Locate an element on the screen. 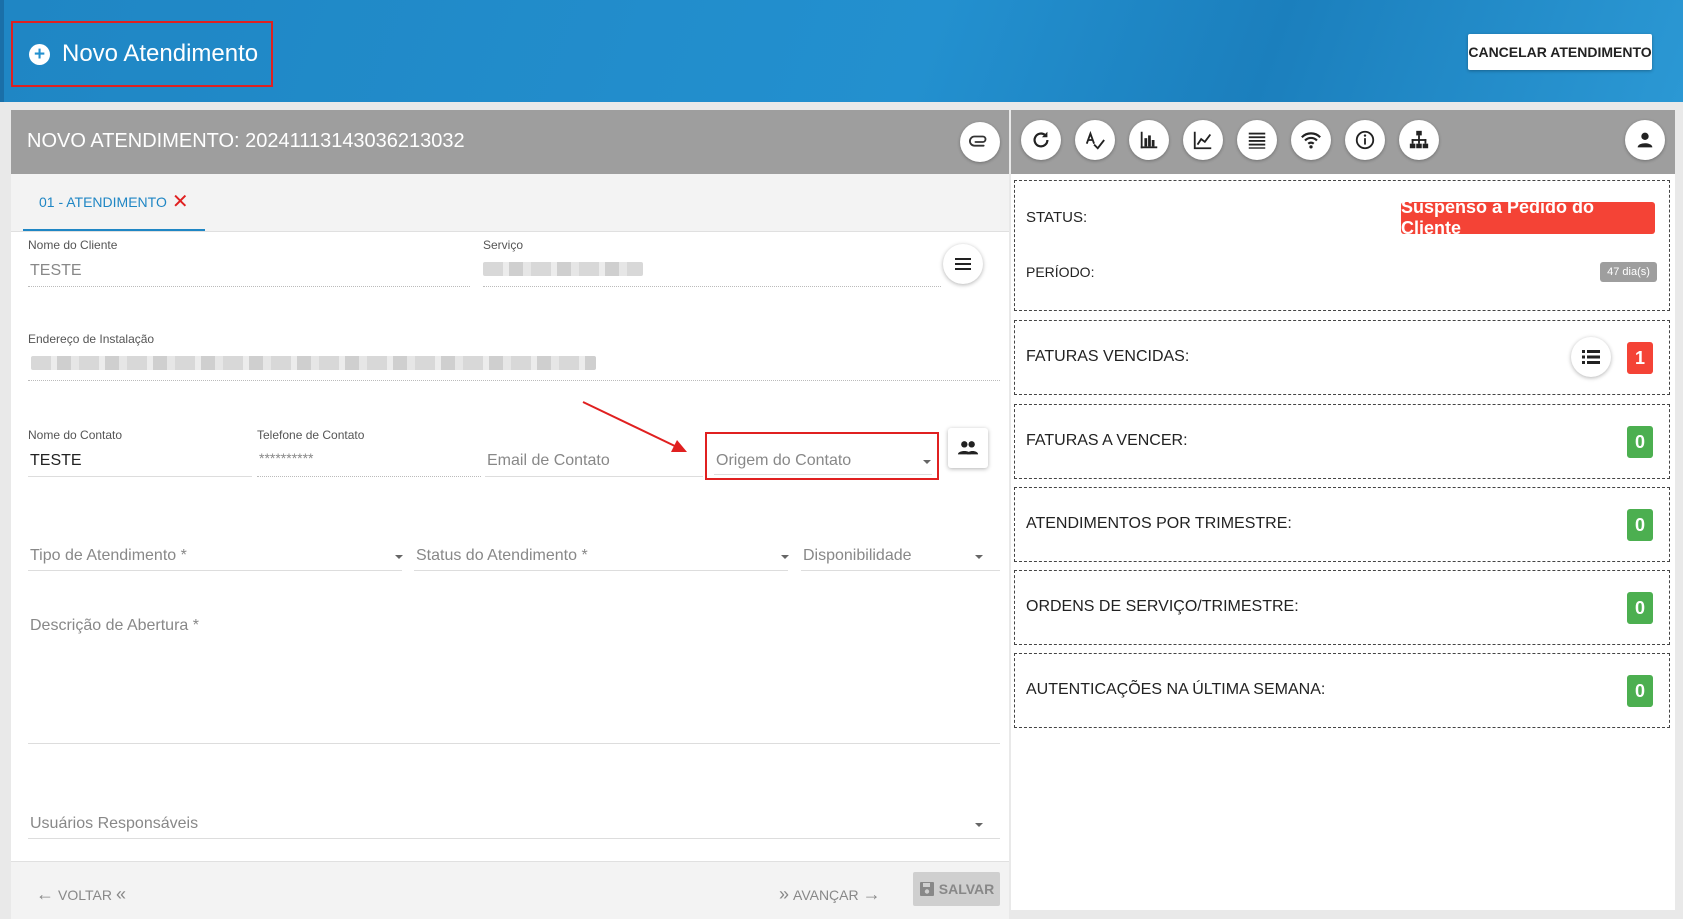  salvar-label: SALVAR is located at coordinates (966, 889).